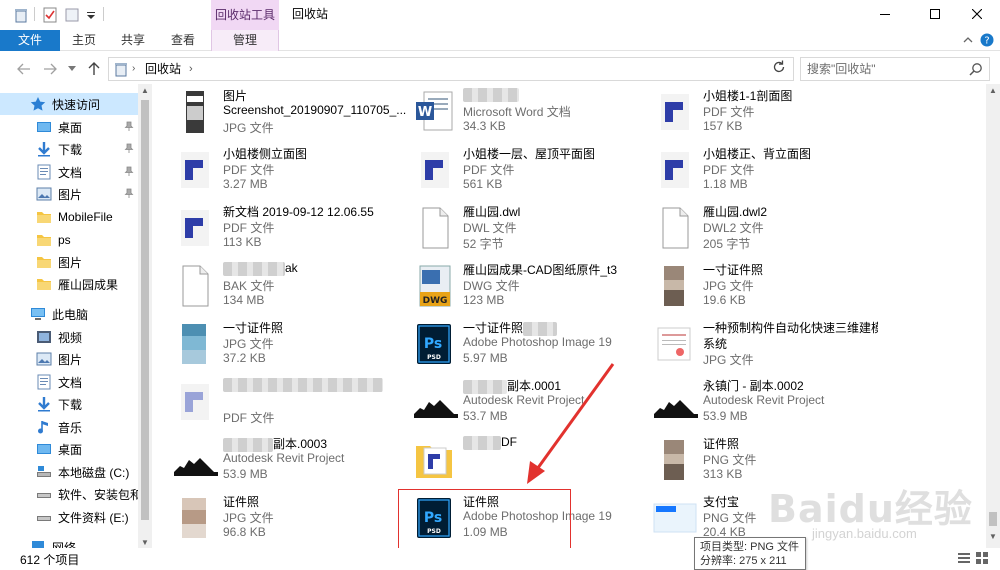 This screenshot has width=1000, height=570. What do you see at coordinates (44, 471) in the screenshot?
I see `system-drive-icon` at bounding box center [44, 471].